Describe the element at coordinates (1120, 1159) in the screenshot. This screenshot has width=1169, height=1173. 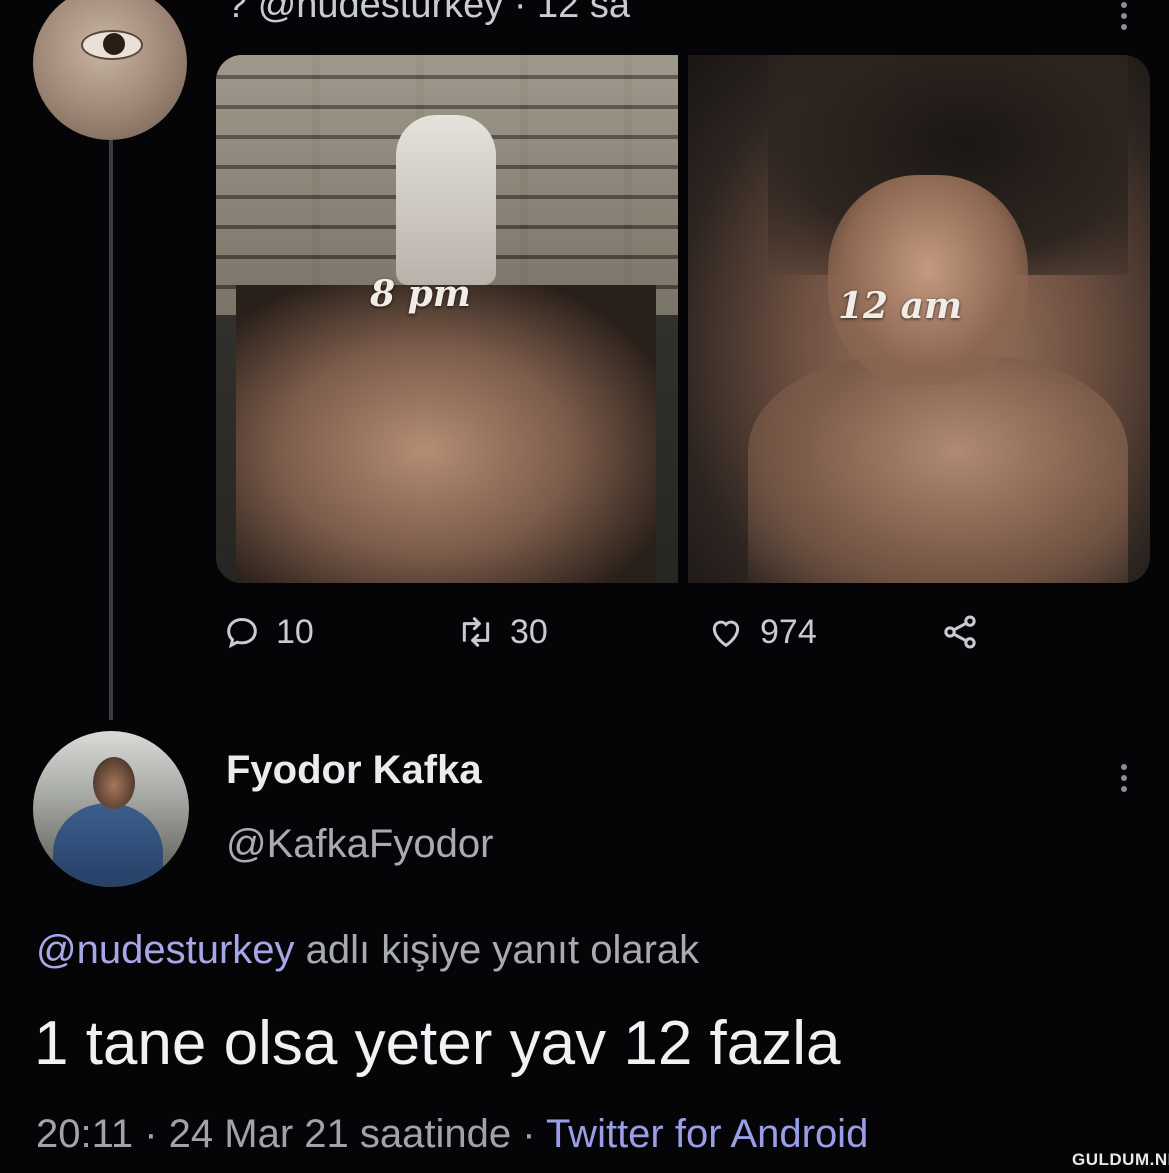
I see `site-watermark: GULDUM.NET` at that location.